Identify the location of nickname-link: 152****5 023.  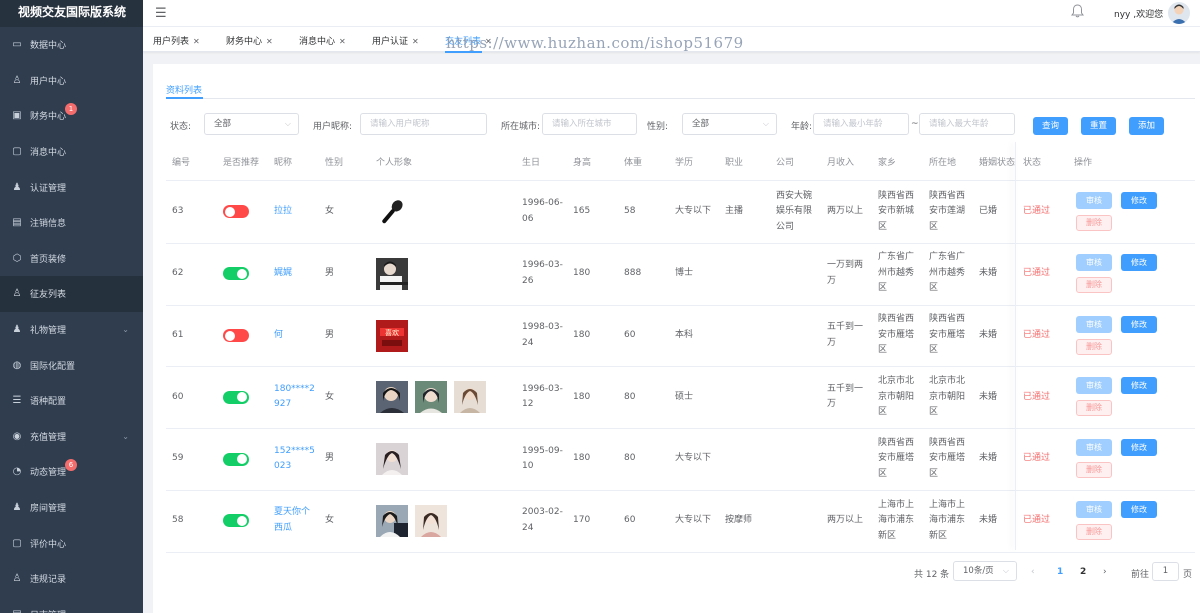
(294, 459).